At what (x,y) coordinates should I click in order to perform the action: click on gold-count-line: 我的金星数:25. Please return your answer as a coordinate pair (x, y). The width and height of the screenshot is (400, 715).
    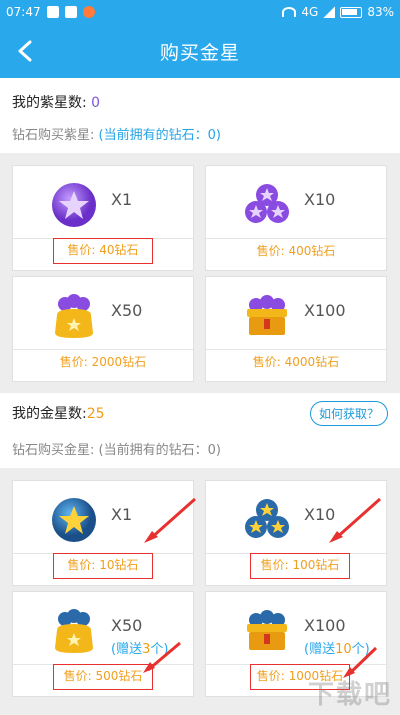
    Looking at the image, I should click on (52, 413).